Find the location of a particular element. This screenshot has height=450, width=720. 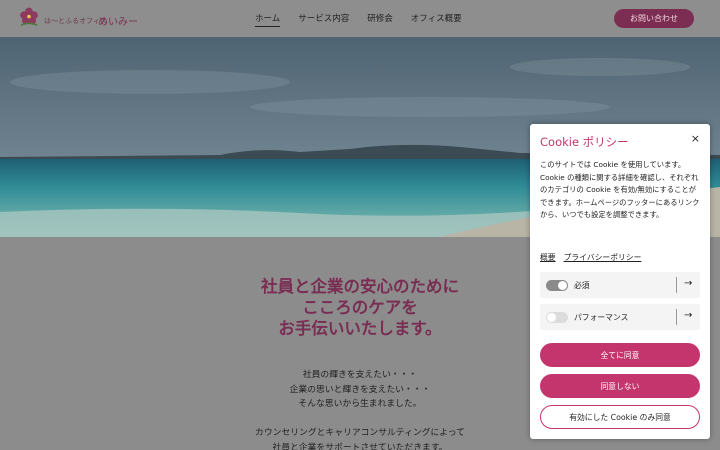

cookie-title: Cookie ポリシー is located at coordinates (584, 142).